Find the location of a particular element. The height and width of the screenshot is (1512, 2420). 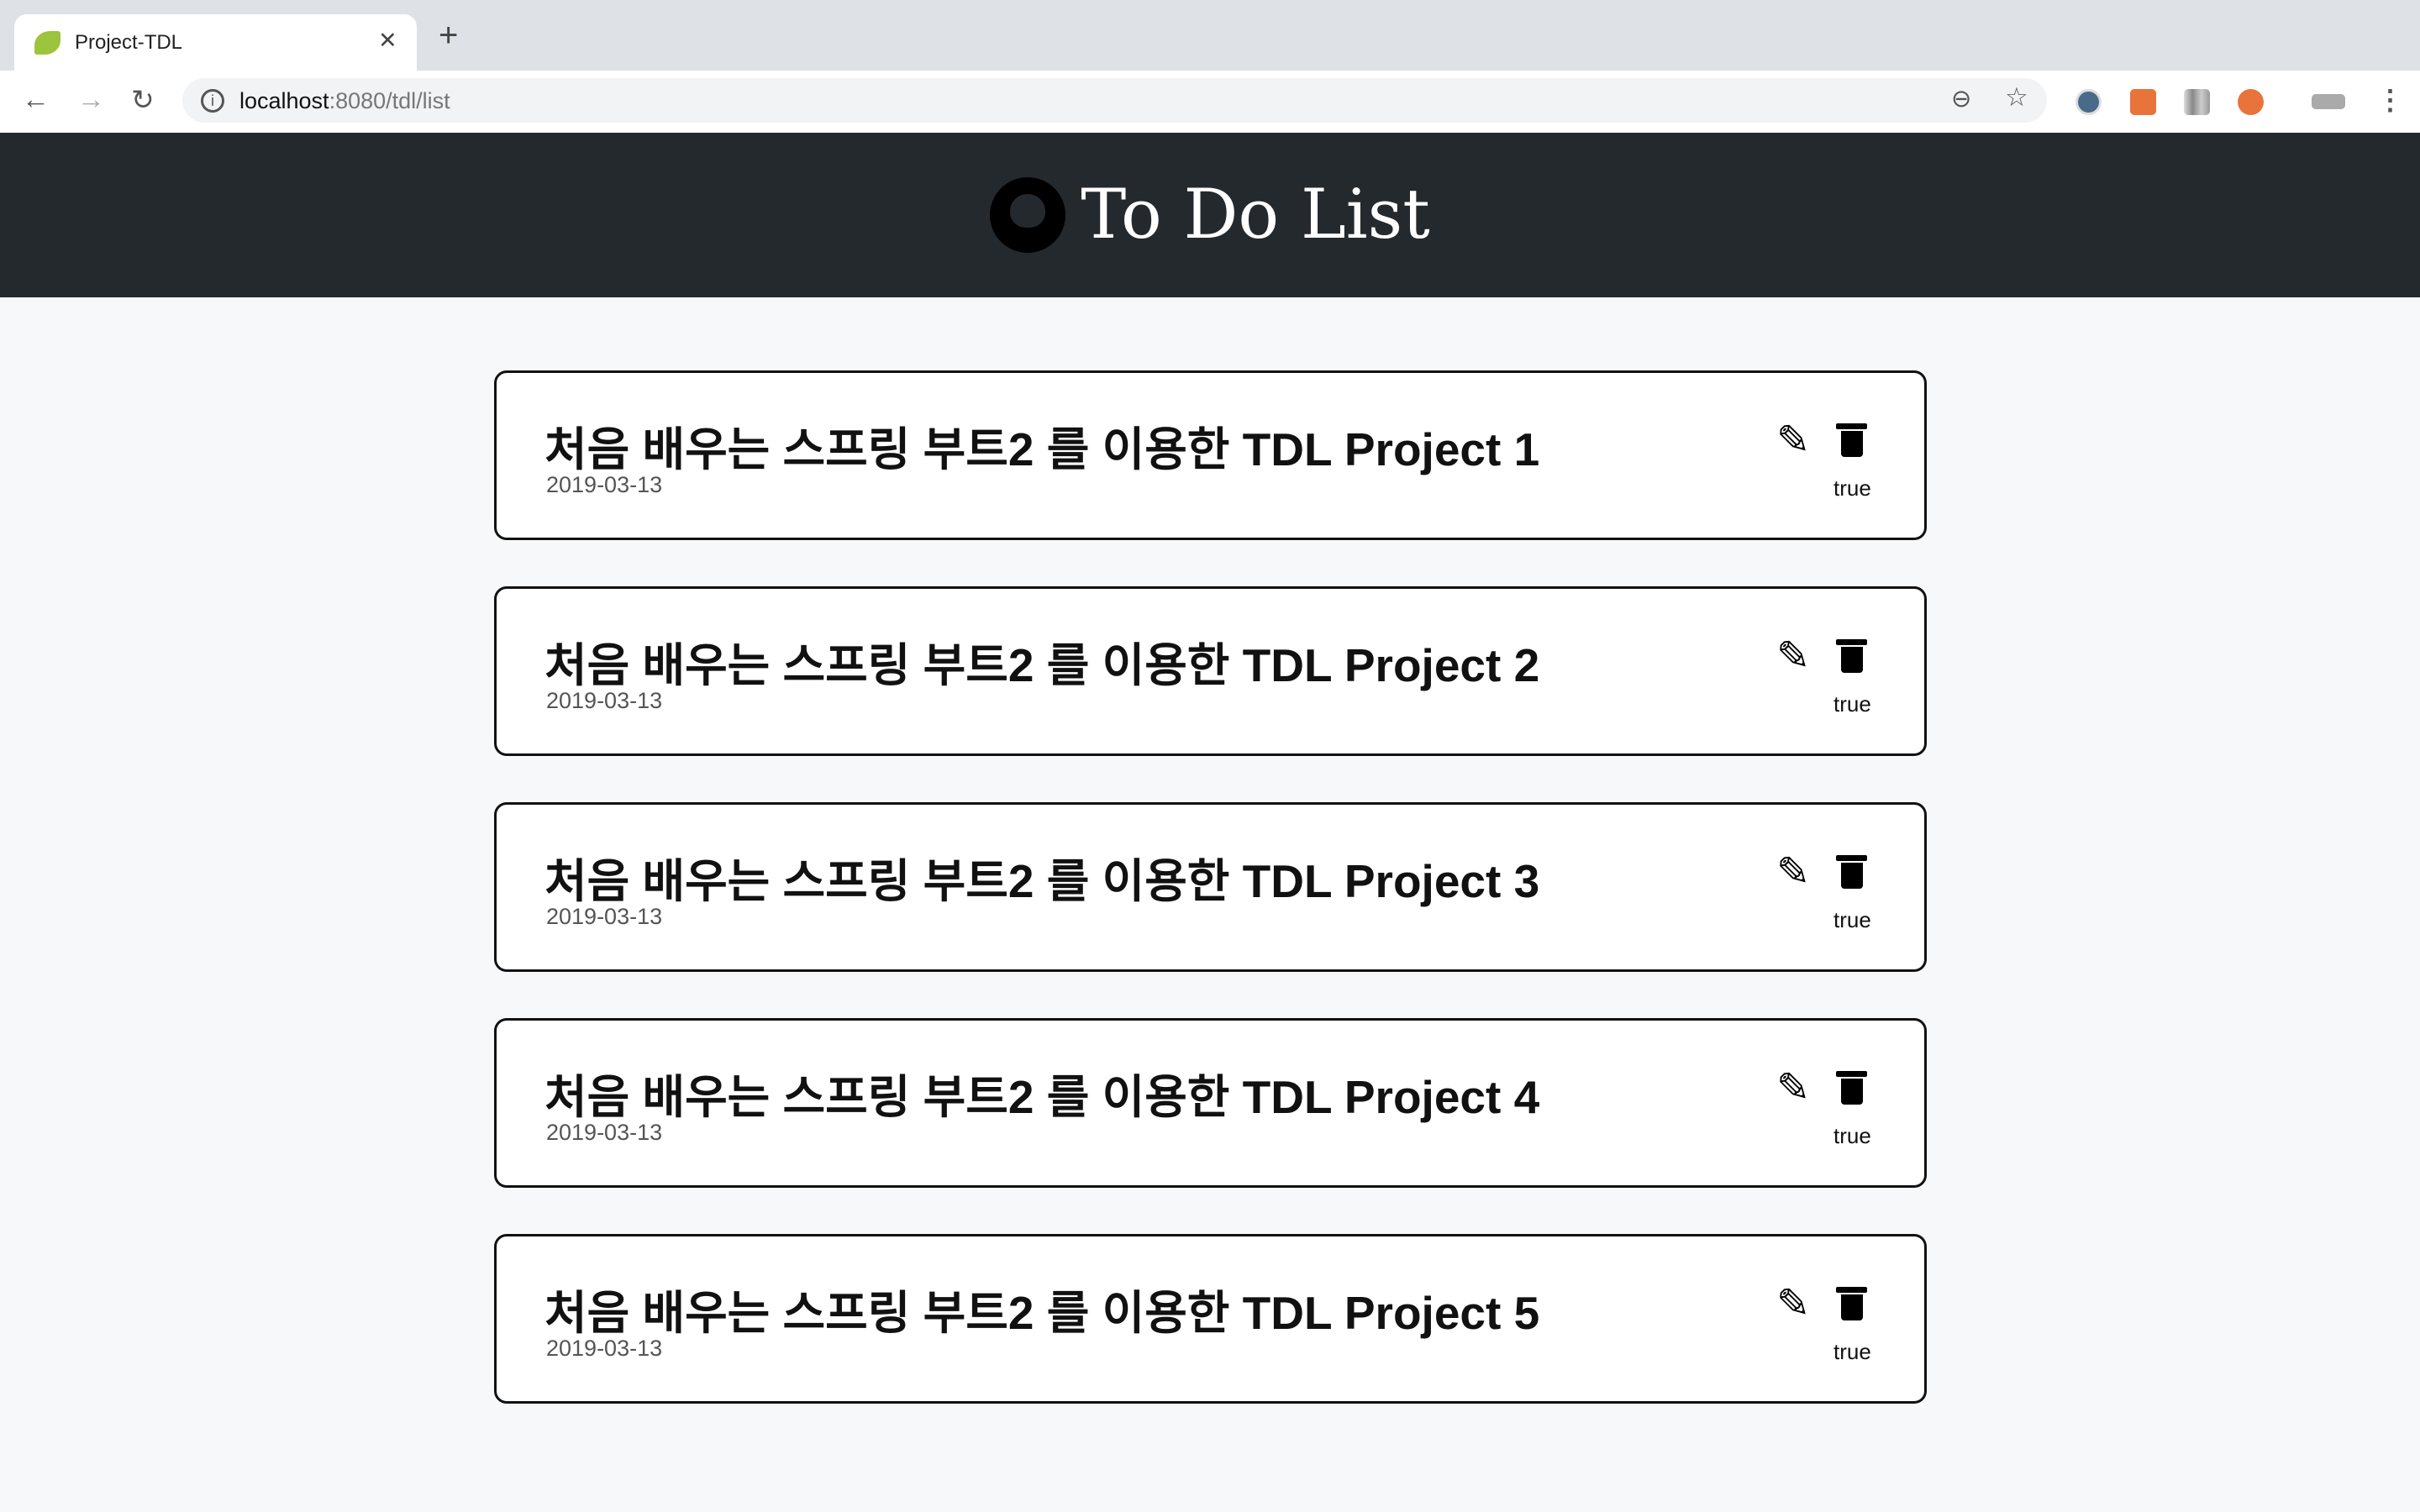

forward-icon: → is located at coordinates (91, 99).